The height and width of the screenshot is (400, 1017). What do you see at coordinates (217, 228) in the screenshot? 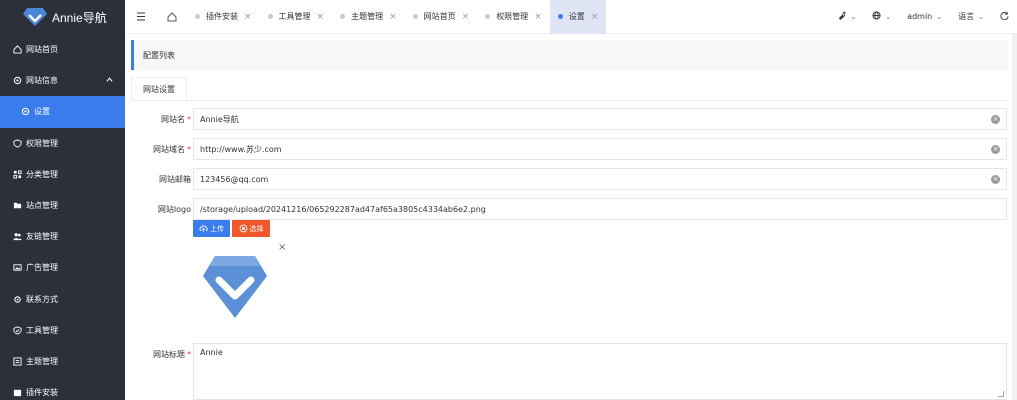
I see `upload-label: 上传` at bounding box center [217, 228].